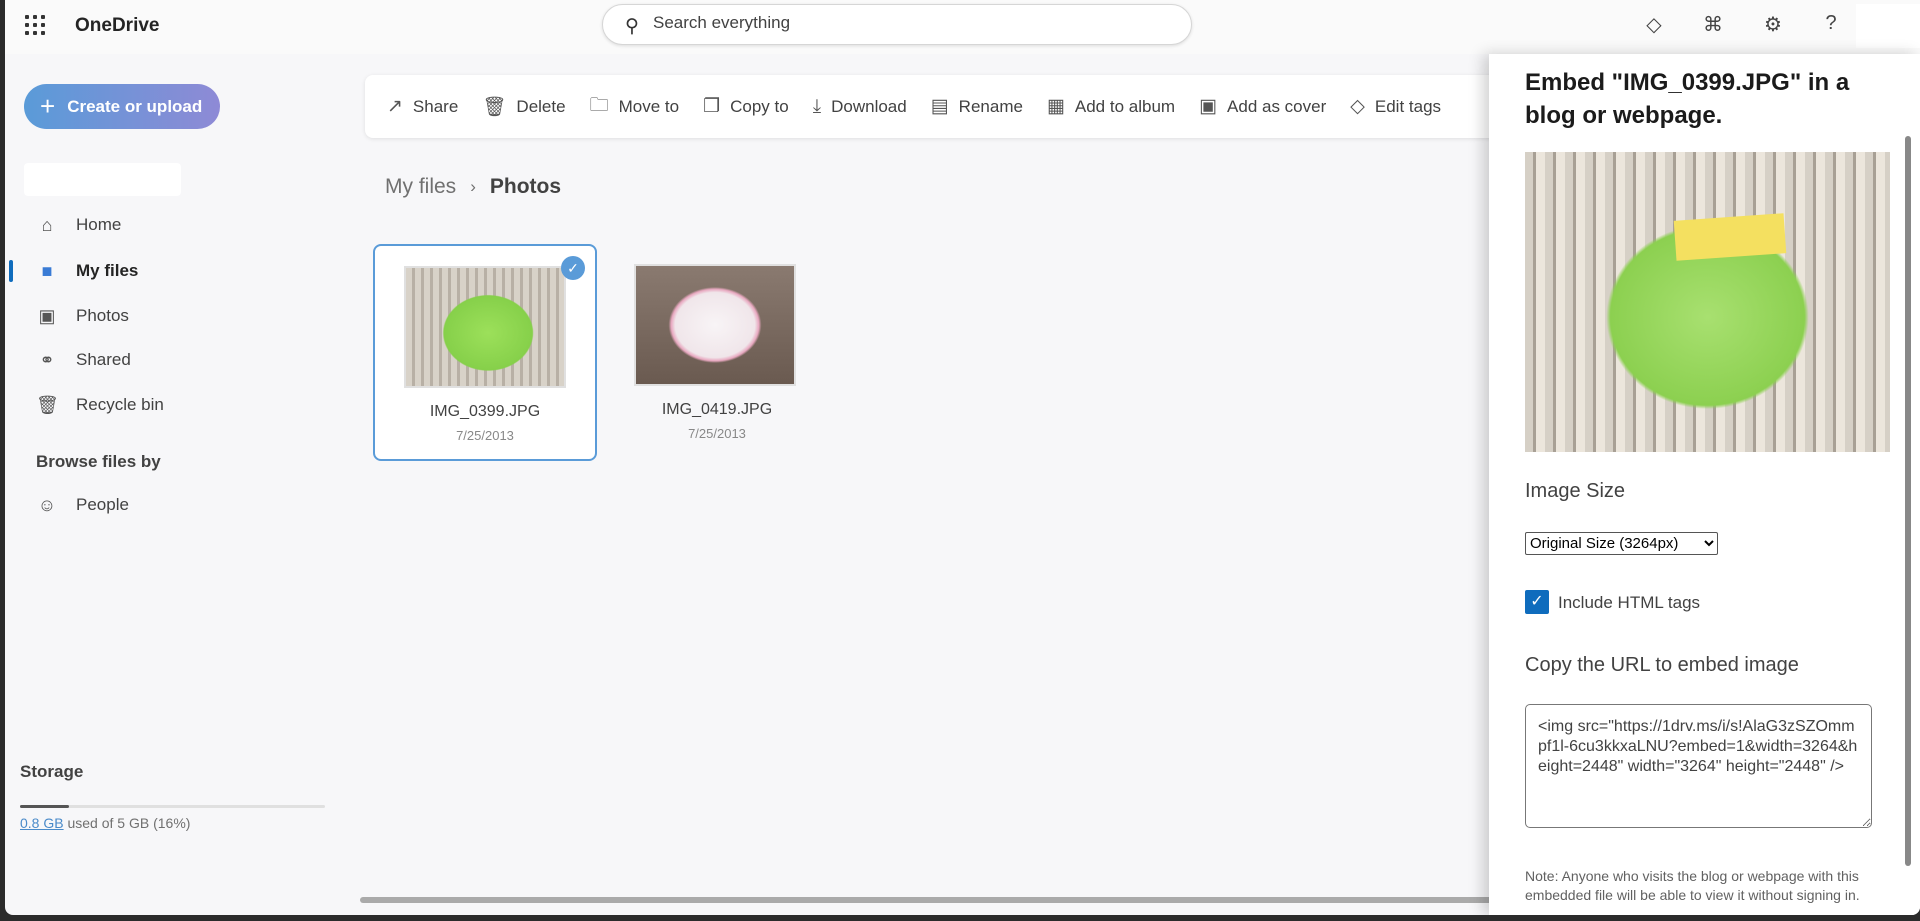 The height and width of the screenshot is (921, 1920). Describe the element at coordinates (541, 106) in the screenshot. I see `label: Delete` at that location.